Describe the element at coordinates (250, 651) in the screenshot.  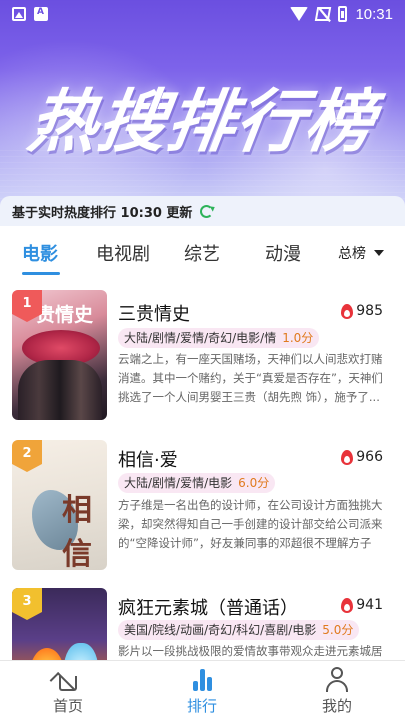
I see `movie-description: 影片以一段挑战极限的爱情故事带观众走进元素城居` at that location.